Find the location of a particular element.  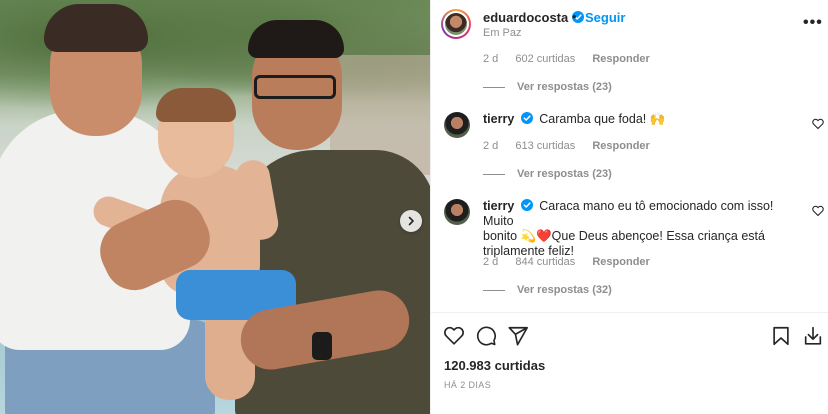

photo-baby-hair is located at coordinates (196, 105).